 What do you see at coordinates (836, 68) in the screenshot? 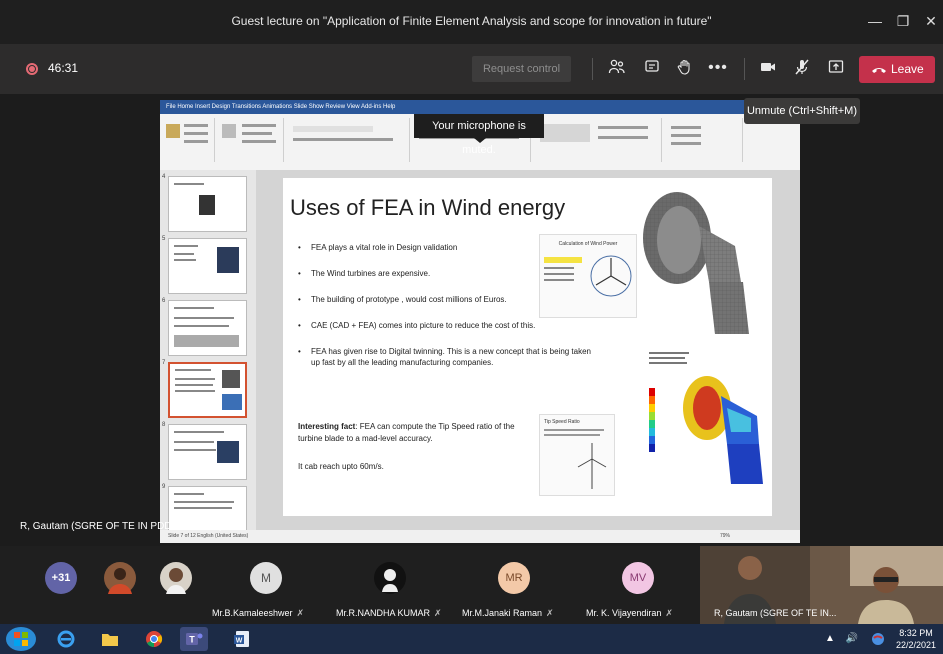
I see `share-tray-icon` at bounding box center [836, 68].